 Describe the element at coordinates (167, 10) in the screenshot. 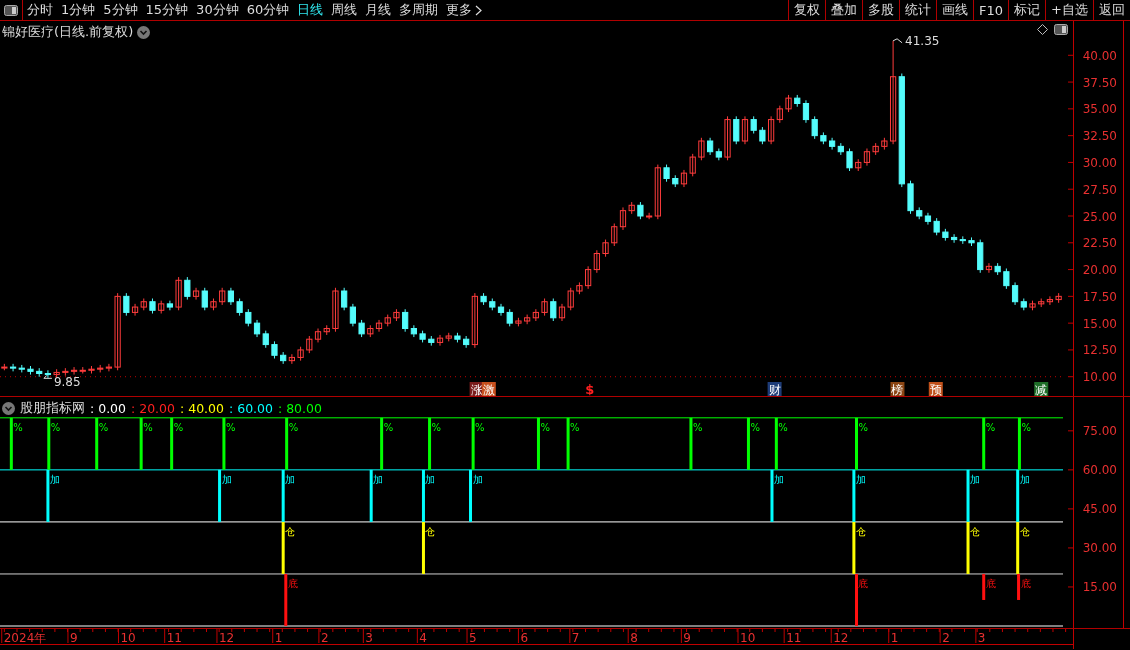

I see `period-tab: 15分钟` at that location.